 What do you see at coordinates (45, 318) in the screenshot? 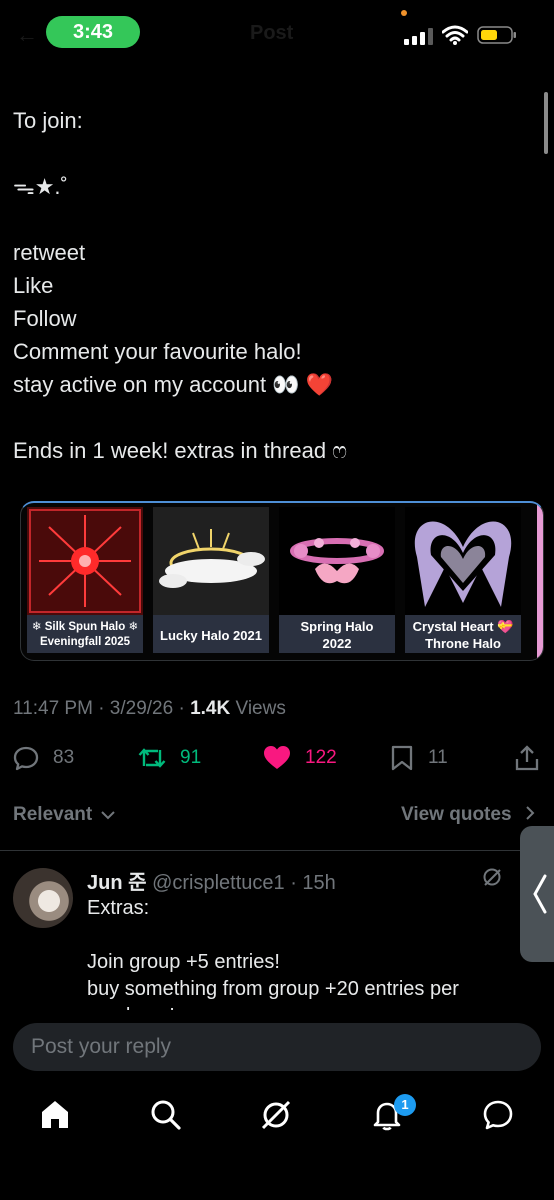
I see `tweet-line: Follow` at bounding box center [45, 318].